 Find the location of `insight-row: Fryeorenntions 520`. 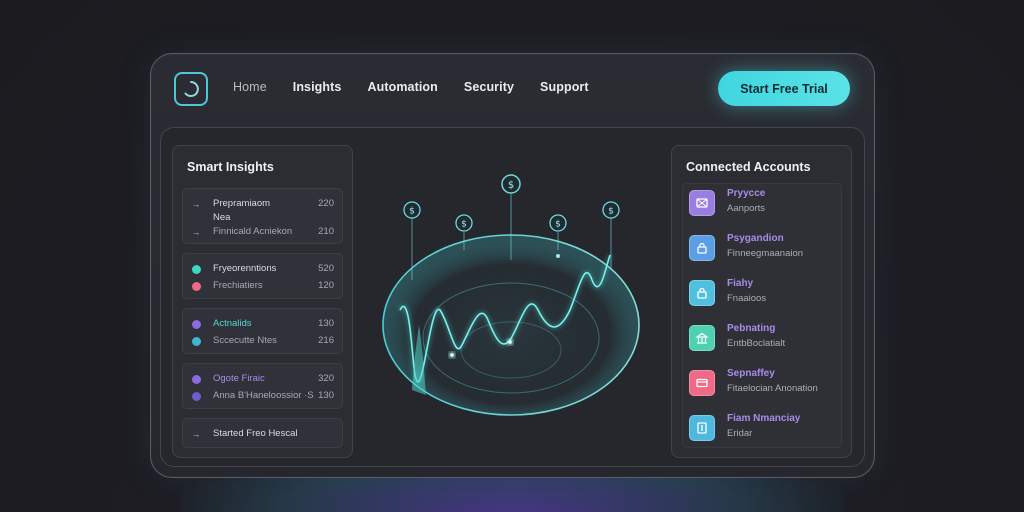

insight-row: Fryeorenntions 520 is located at coordinates (262, 270).